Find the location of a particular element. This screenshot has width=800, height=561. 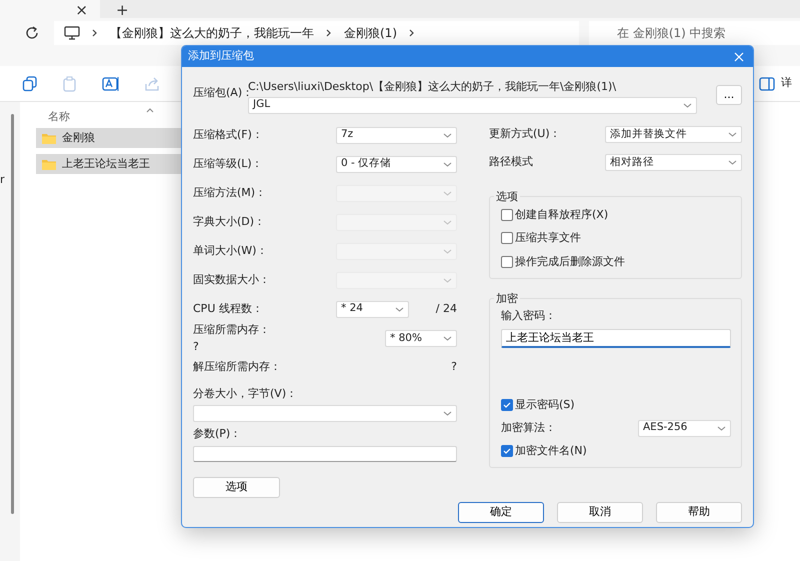

tab-close-button: × is located at coordinates (81, 9).